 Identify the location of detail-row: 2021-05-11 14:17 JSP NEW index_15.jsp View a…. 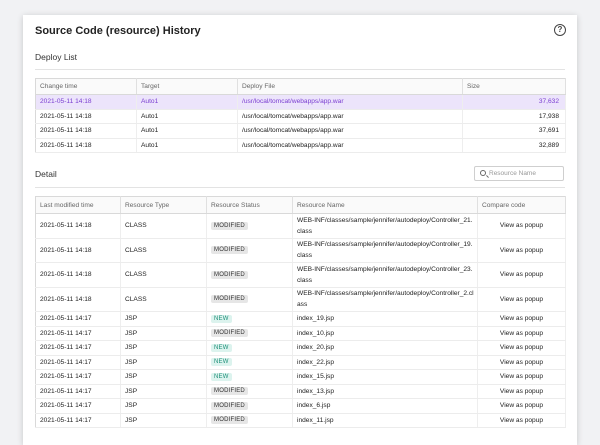
(300, 377).